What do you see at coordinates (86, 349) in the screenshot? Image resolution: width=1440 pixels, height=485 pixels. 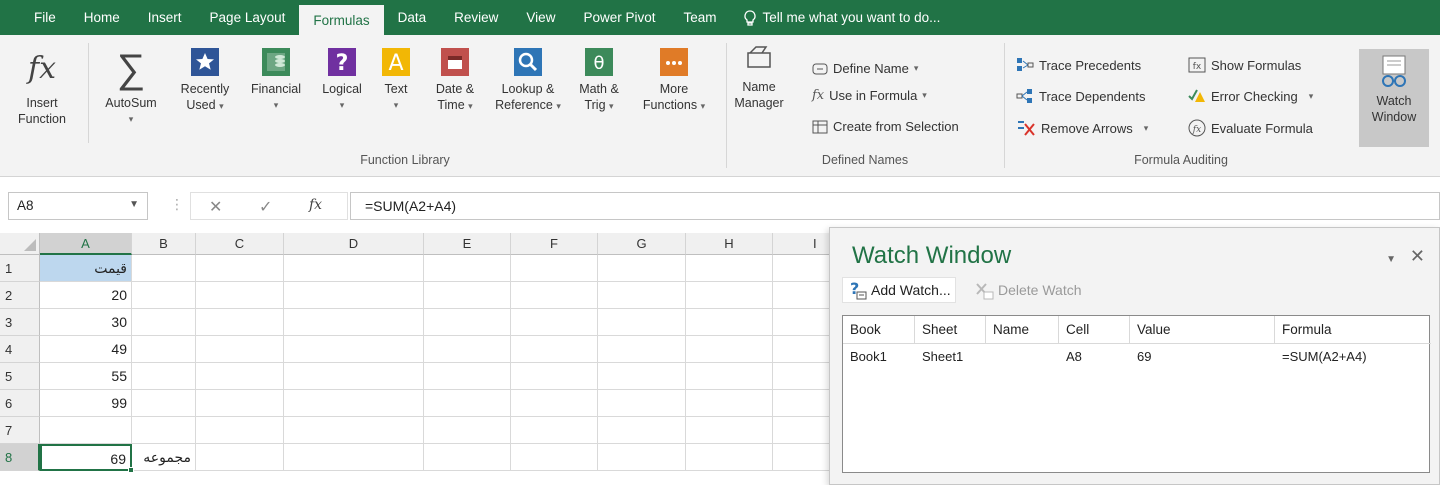 I see `cell: 49` at bounding box center [86, 349].